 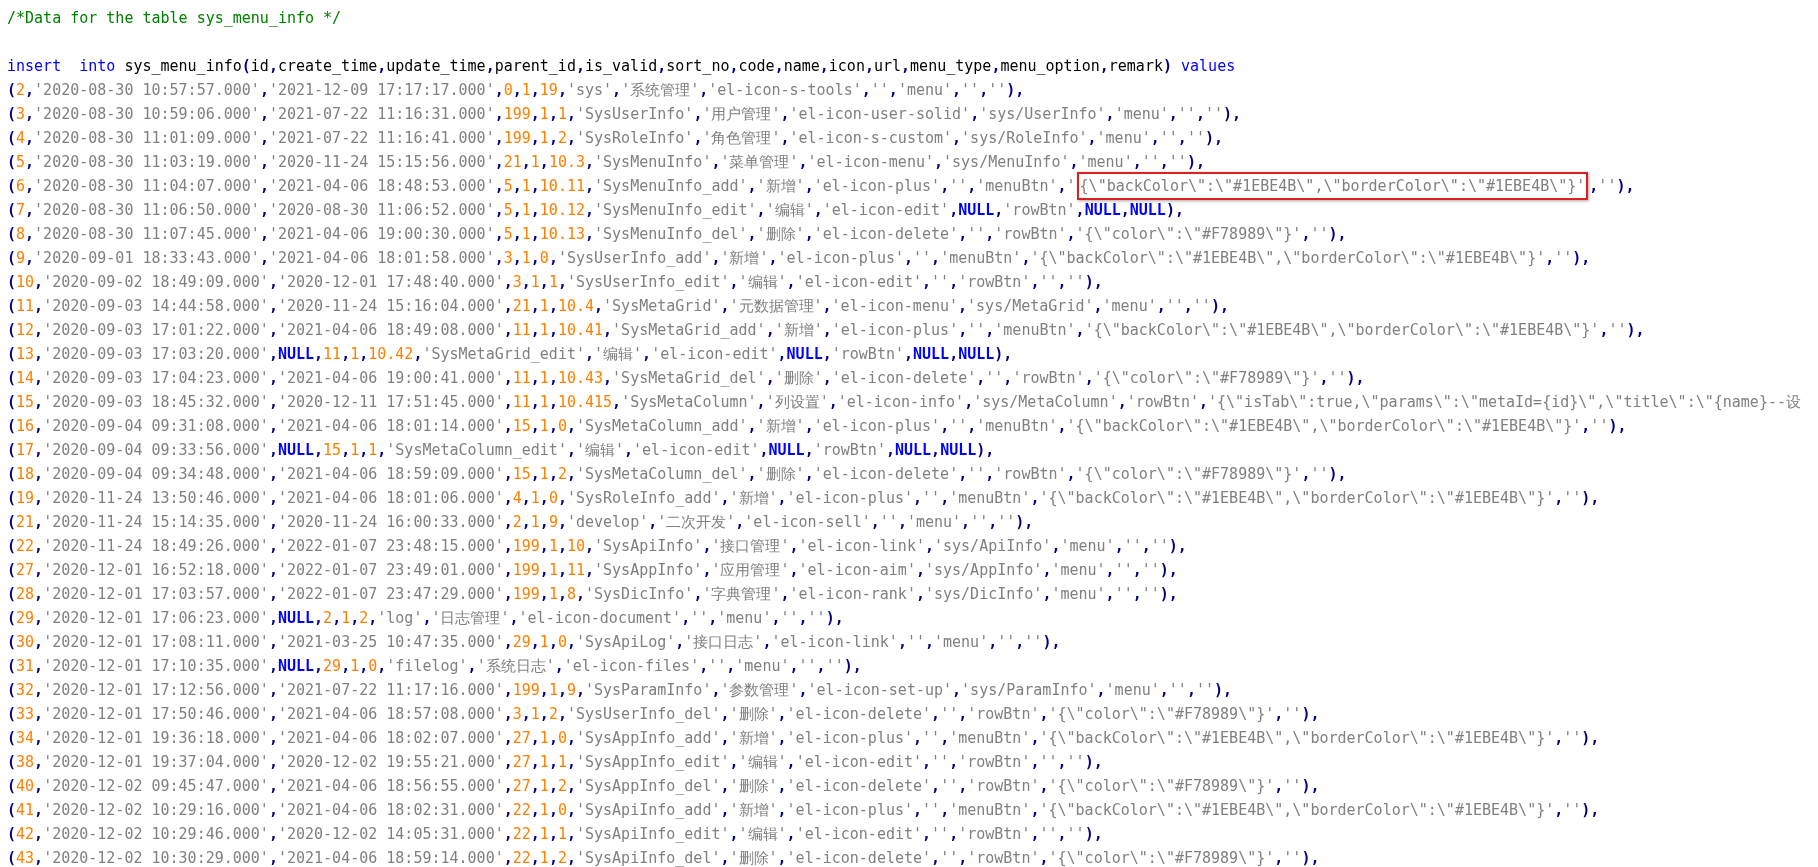 I want to click on code-text: ,''),, so click(x=1612, y=186).